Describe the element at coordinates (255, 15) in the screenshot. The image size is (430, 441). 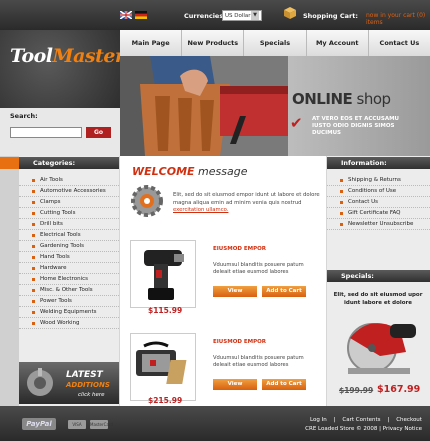
I see `chevron-down-icon: ▼` at that location.